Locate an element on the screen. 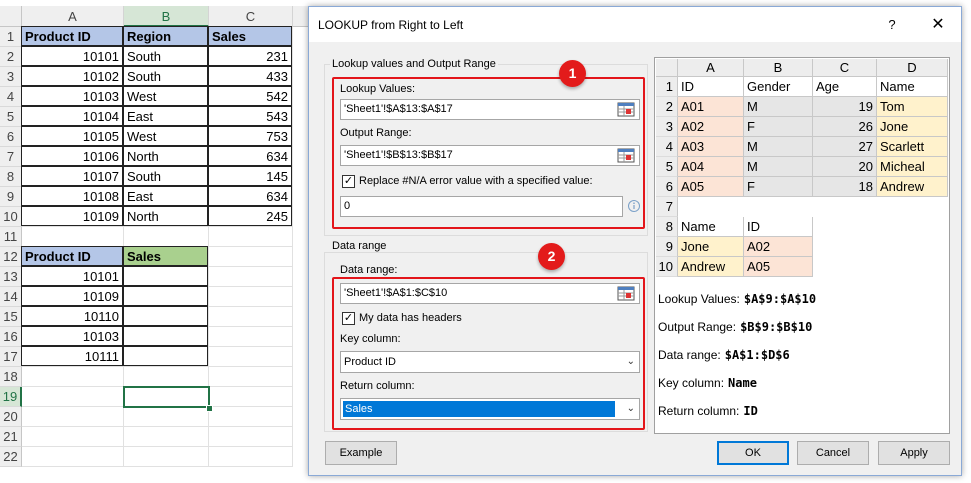  active-cell is located at coordinates (166, 397).